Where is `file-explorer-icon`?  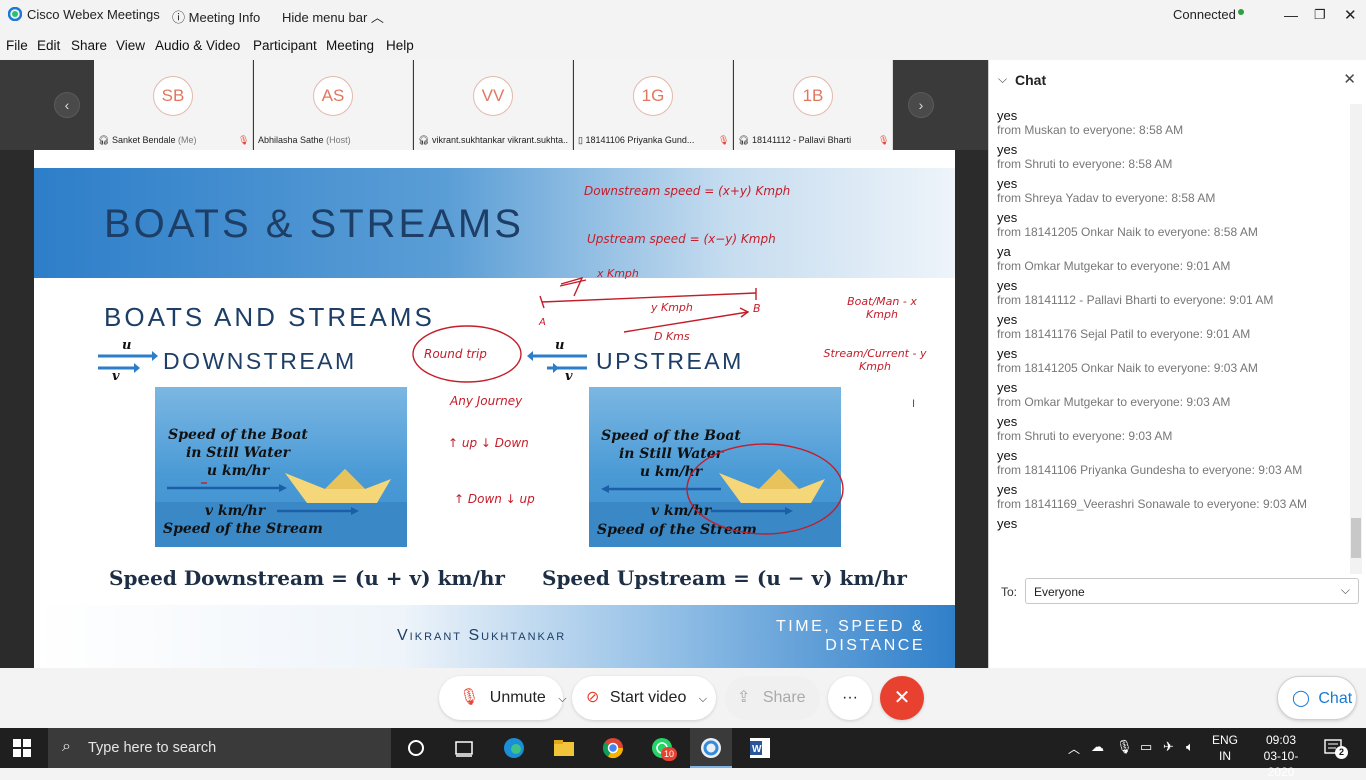 file-explorer-icon is located at coordinates (564, 748).